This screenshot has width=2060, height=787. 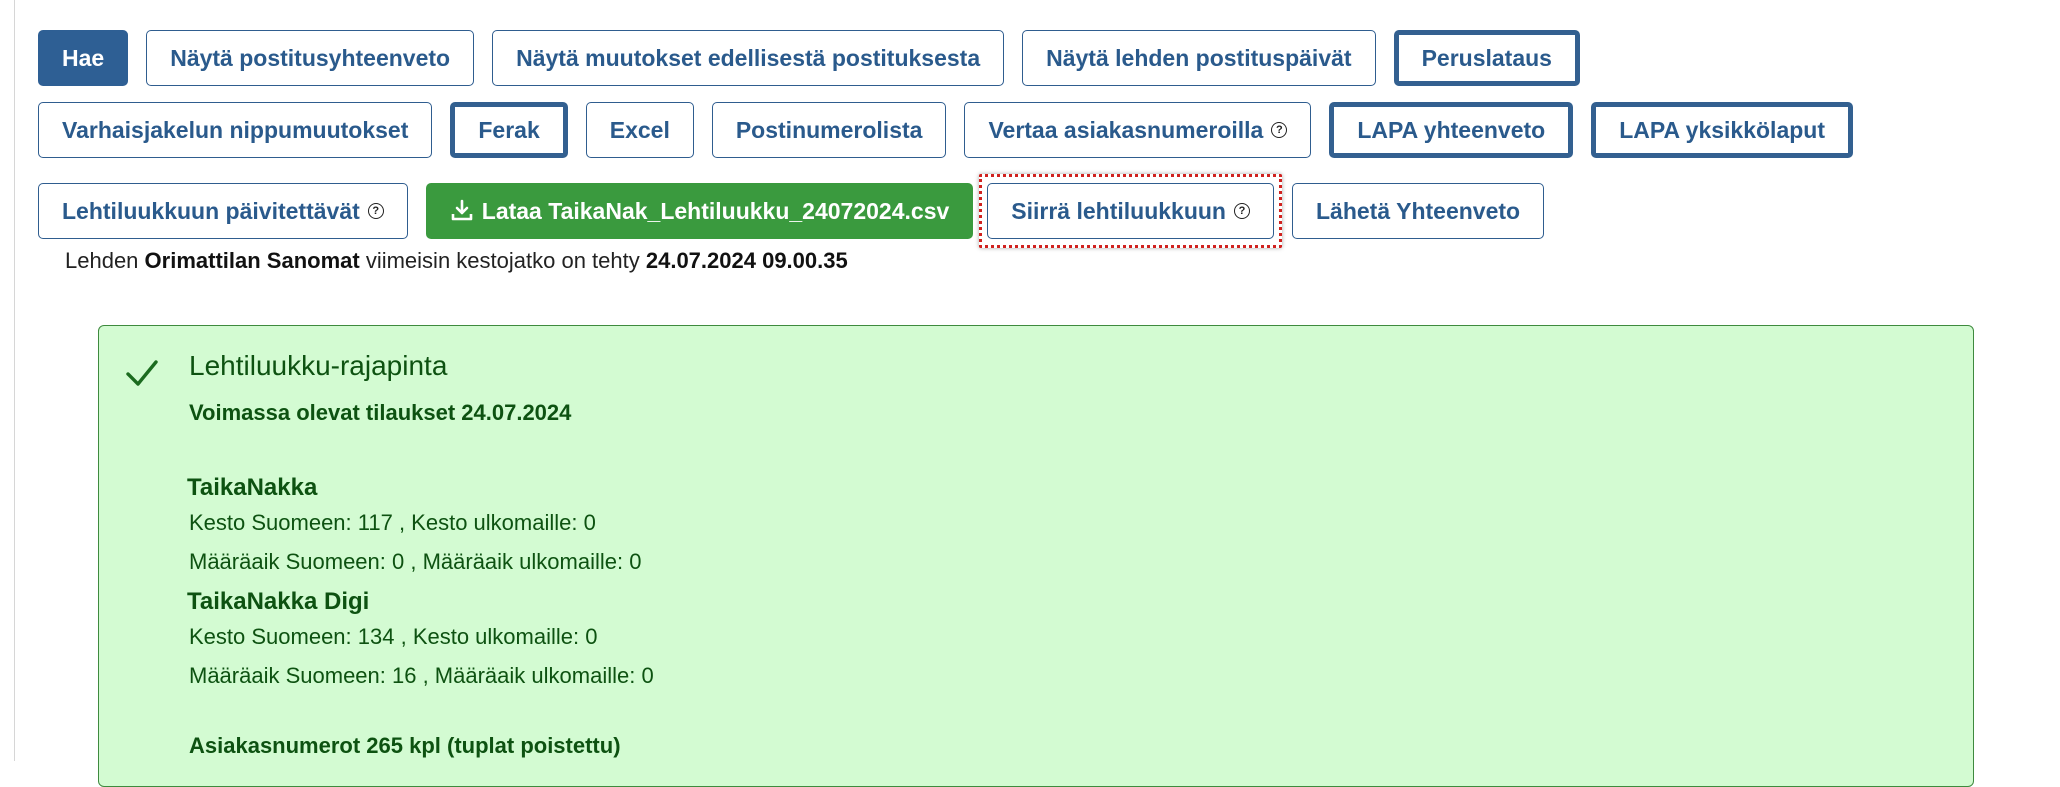 I want to click on lehtiluukku-updates-button: Lehtiluukkuun päivitettävät ?, so click(x=223, y=211).